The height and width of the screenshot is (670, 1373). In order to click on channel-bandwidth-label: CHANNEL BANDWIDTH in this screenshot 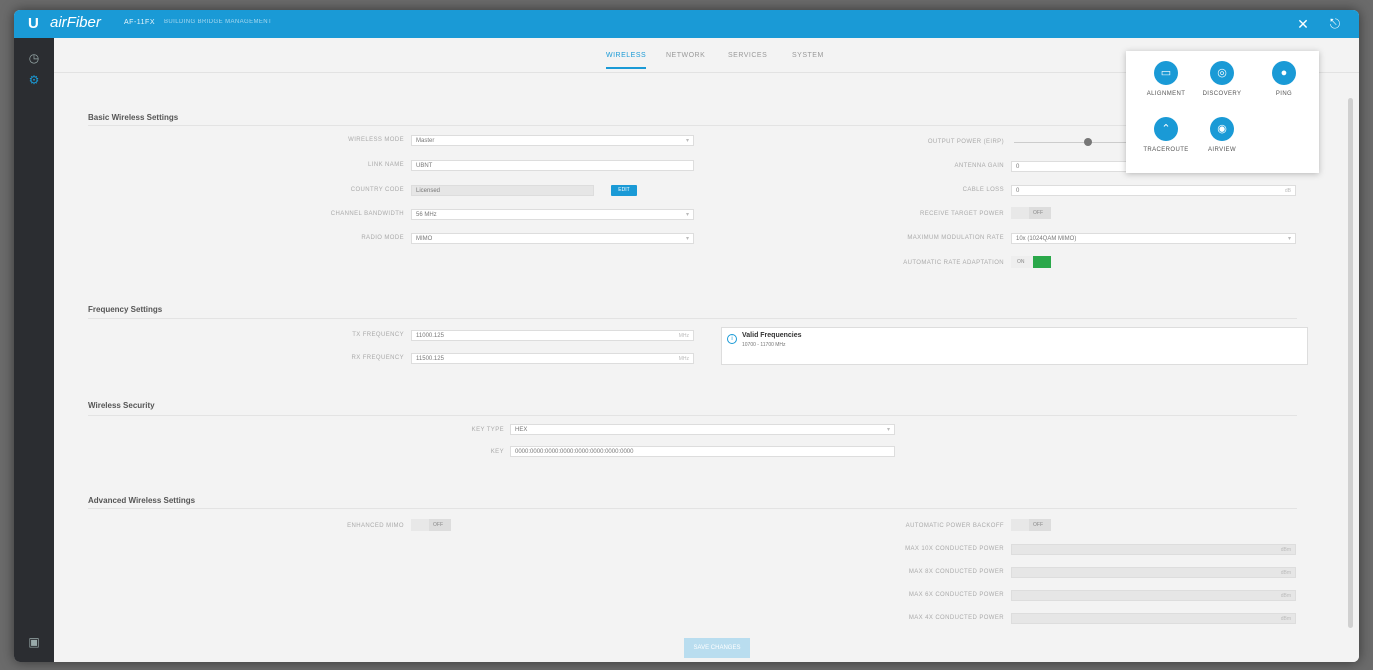, I will do `click(367, 214)`.